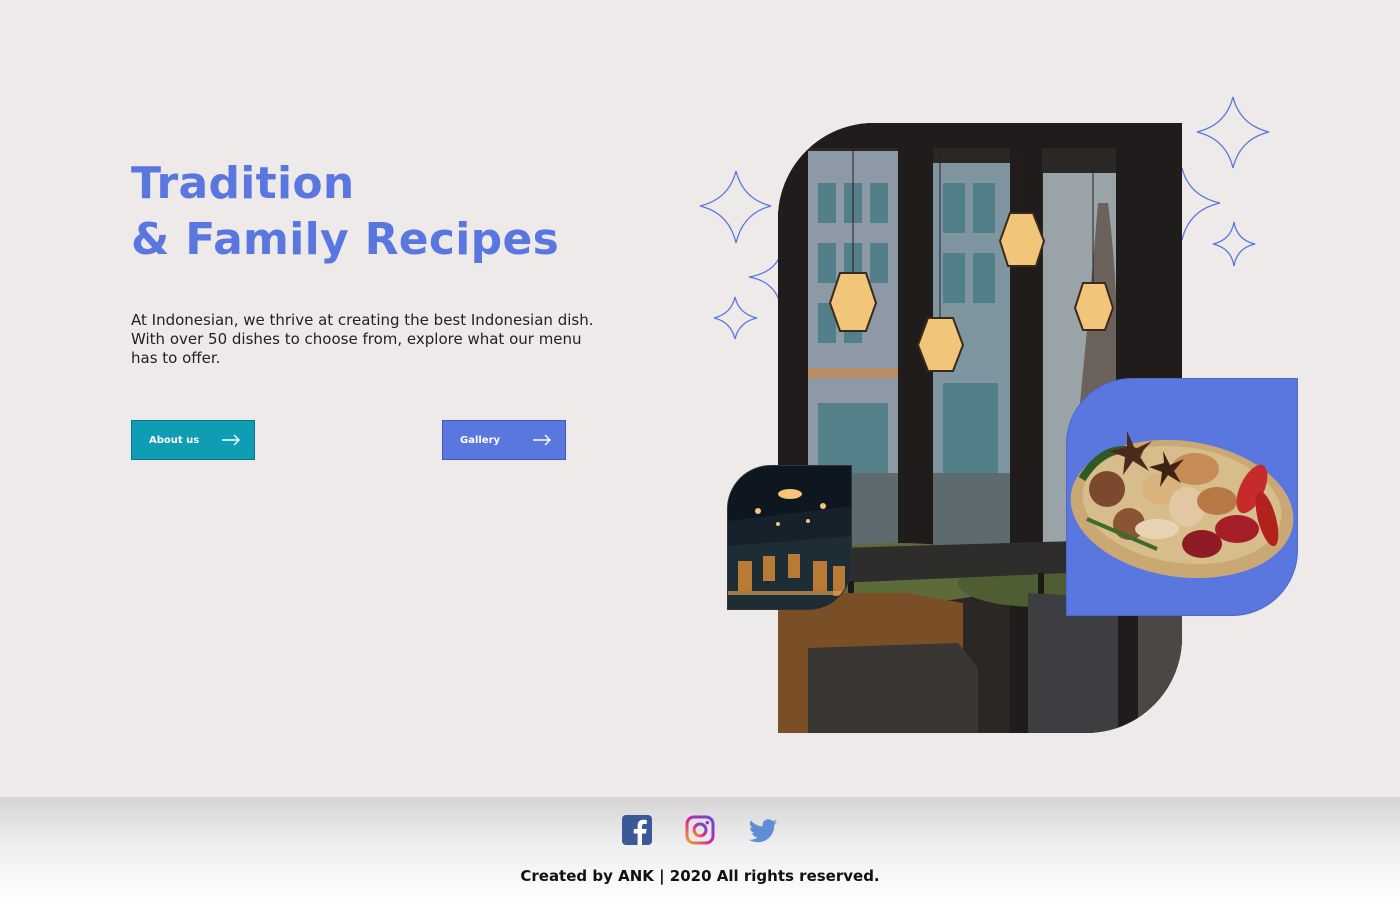 This screenshot has width=1400, height=906. I want to click on gallery-button: Gallery, so click(504, 440).